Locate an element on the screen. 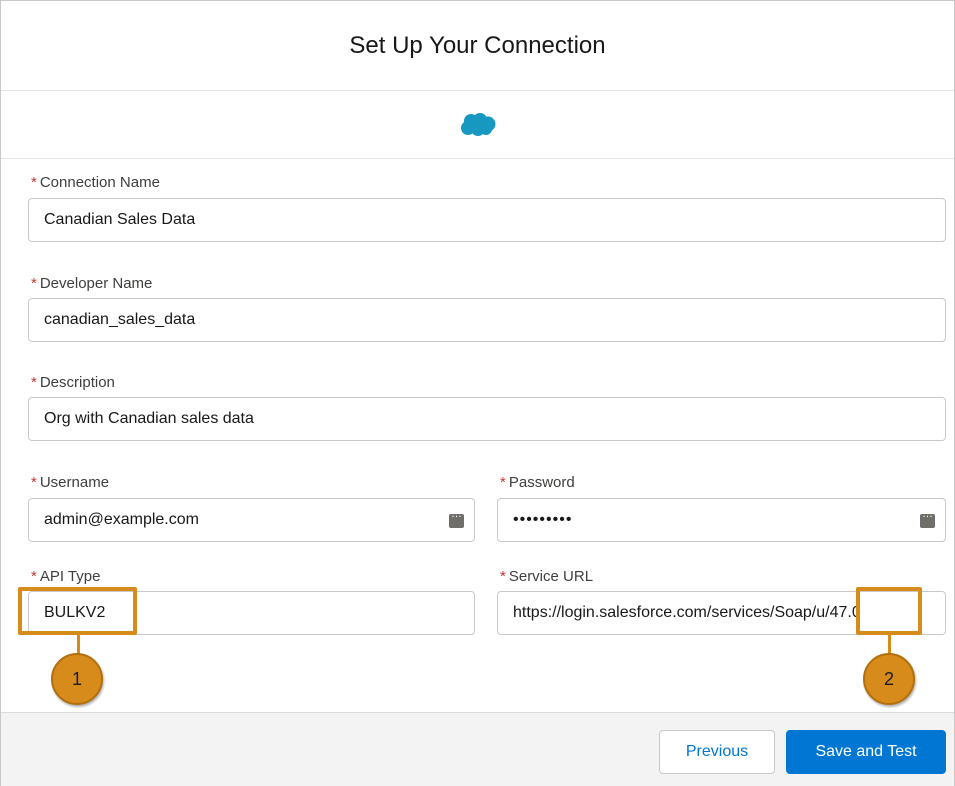  api-type-label: * API Type is located at coordinates (66, 576).